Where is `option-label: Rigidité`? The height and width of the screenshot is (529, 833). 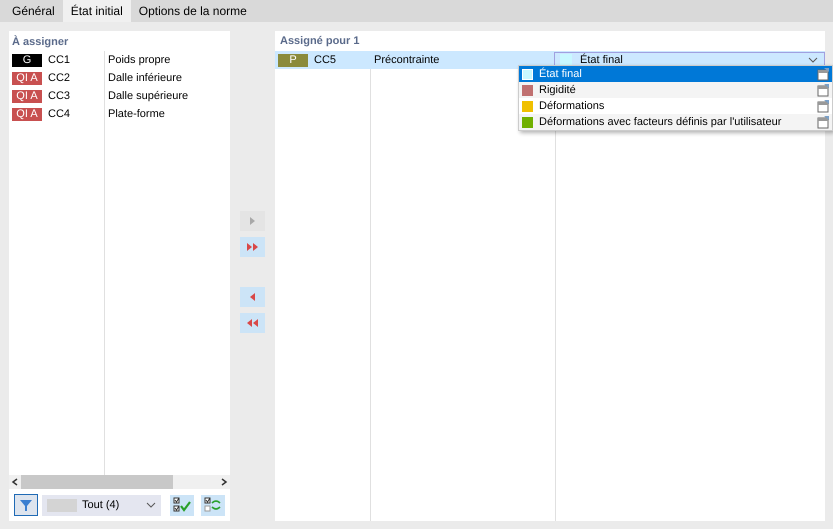
option-label: Rigidité is located at coordinates (558, 90).